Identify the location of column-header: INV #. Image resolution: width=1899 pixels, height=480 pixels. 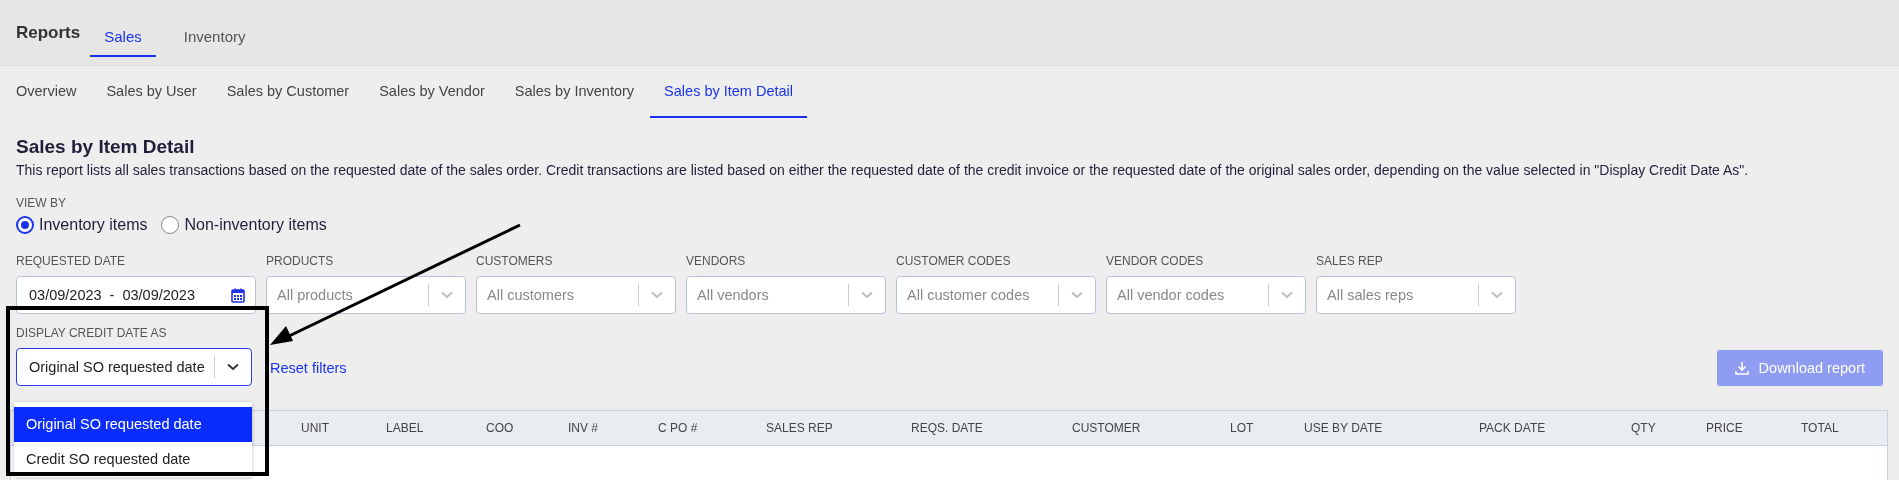
(583, 428).